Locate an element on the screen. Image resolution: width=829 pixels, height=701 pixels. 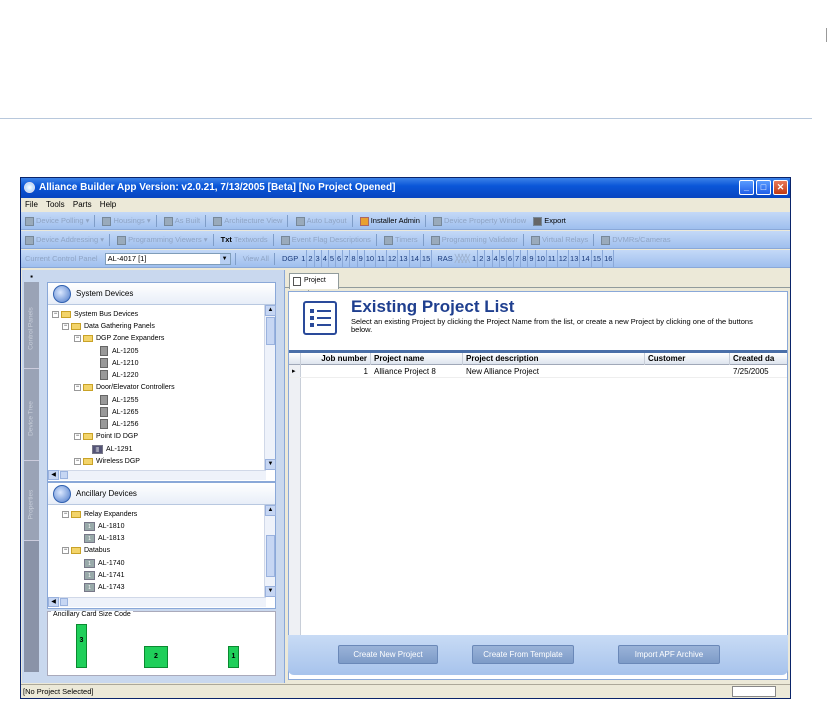
ras-3-button: 3 is located at coordinates (489, 258).